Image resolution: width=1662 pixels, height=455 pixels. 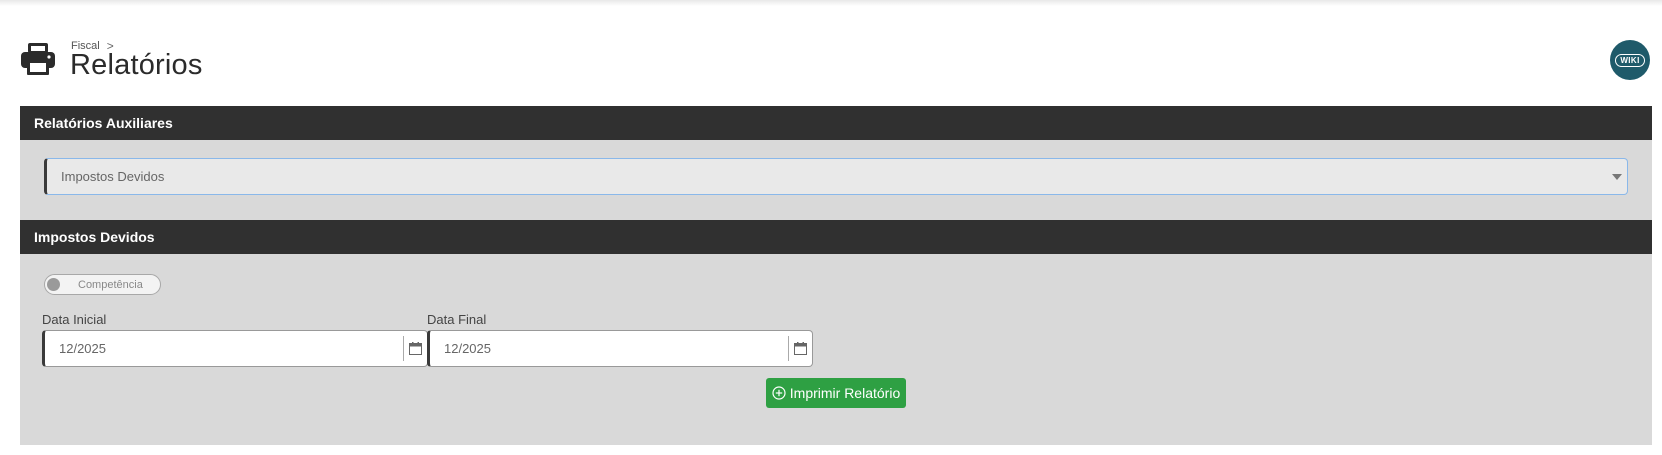 What do you see at coordinates (74, 319) in the screenshot?
I see `data-inicial-label: Data Inicial` at bounding box center [74, 319].